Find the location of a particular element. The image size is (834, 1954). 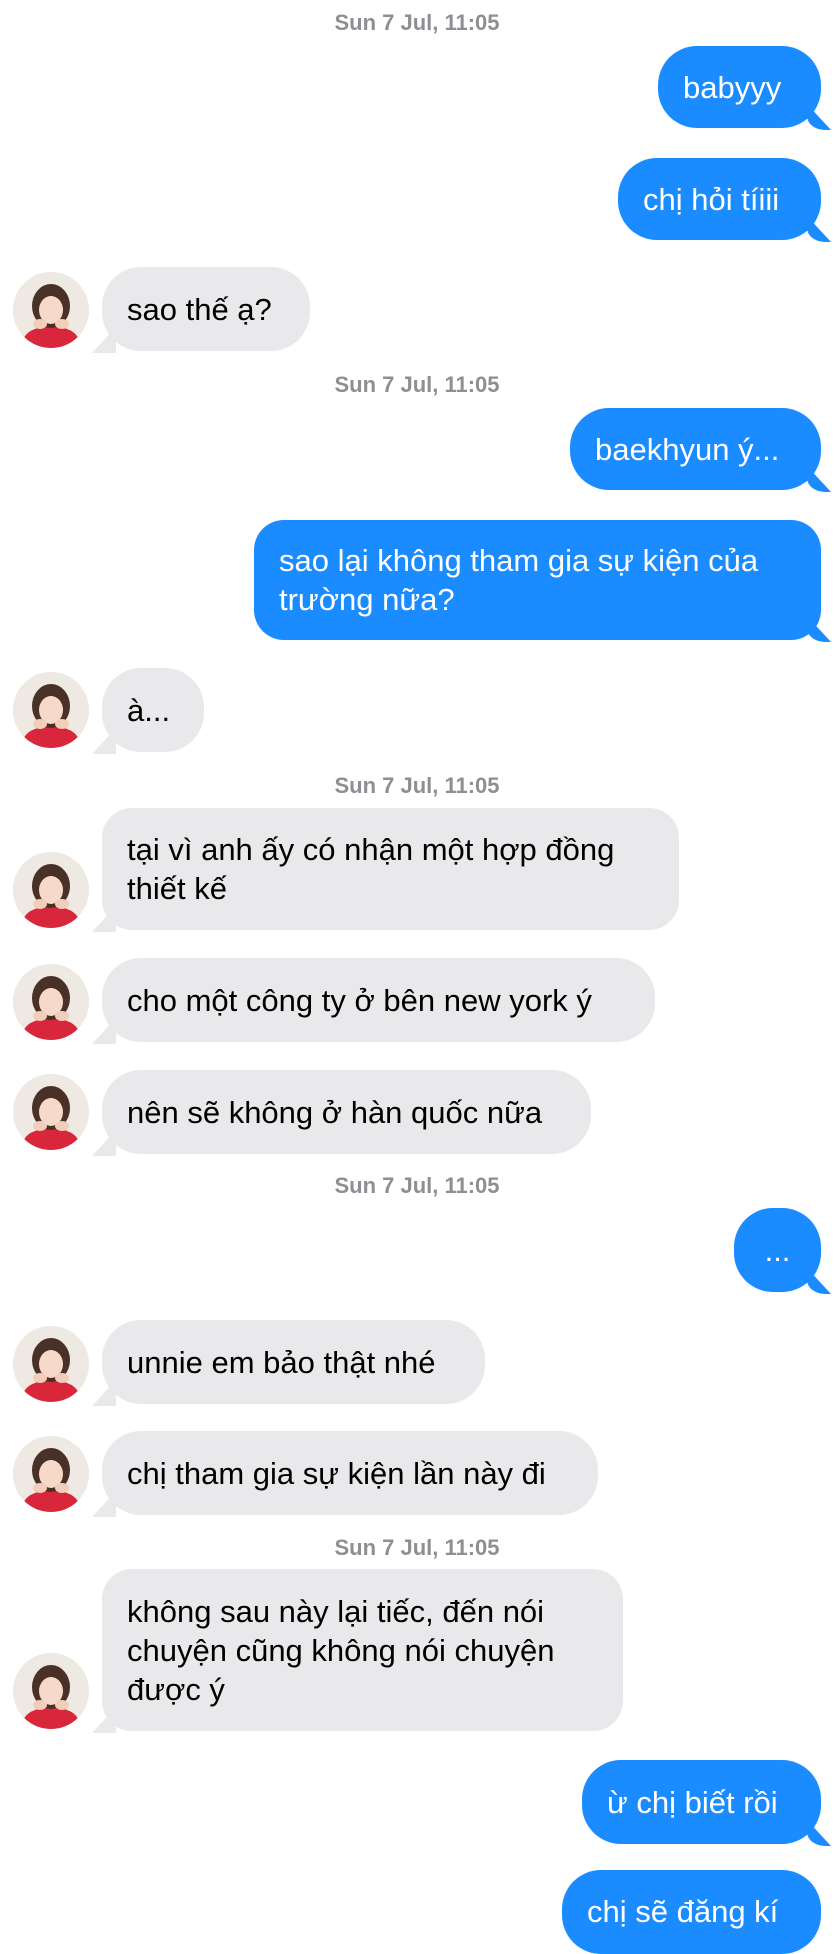

incoming-message-bubble: cho một công ty ở bên new york ý is located at coordinates (378, 1000).